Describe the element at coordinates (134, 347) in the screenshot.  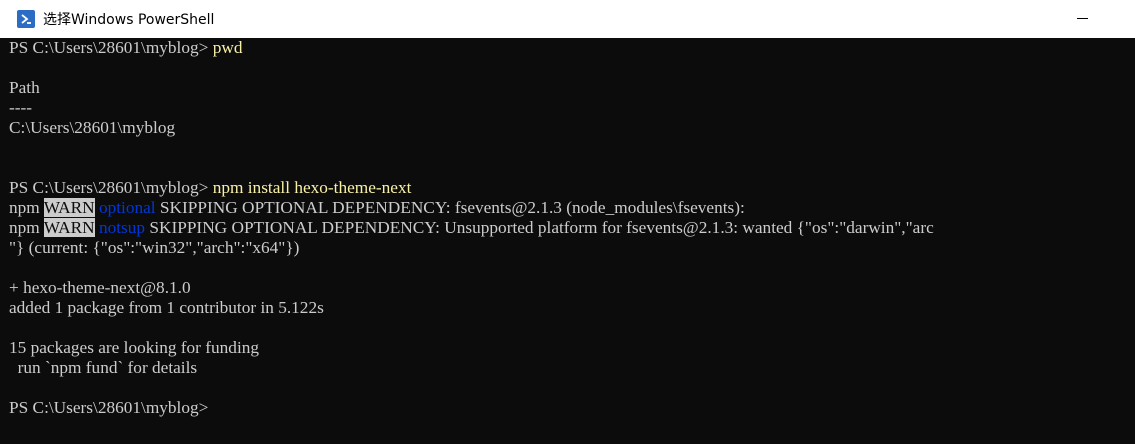
I see `funding-notice: 15 packages are looking for funding` at that location.